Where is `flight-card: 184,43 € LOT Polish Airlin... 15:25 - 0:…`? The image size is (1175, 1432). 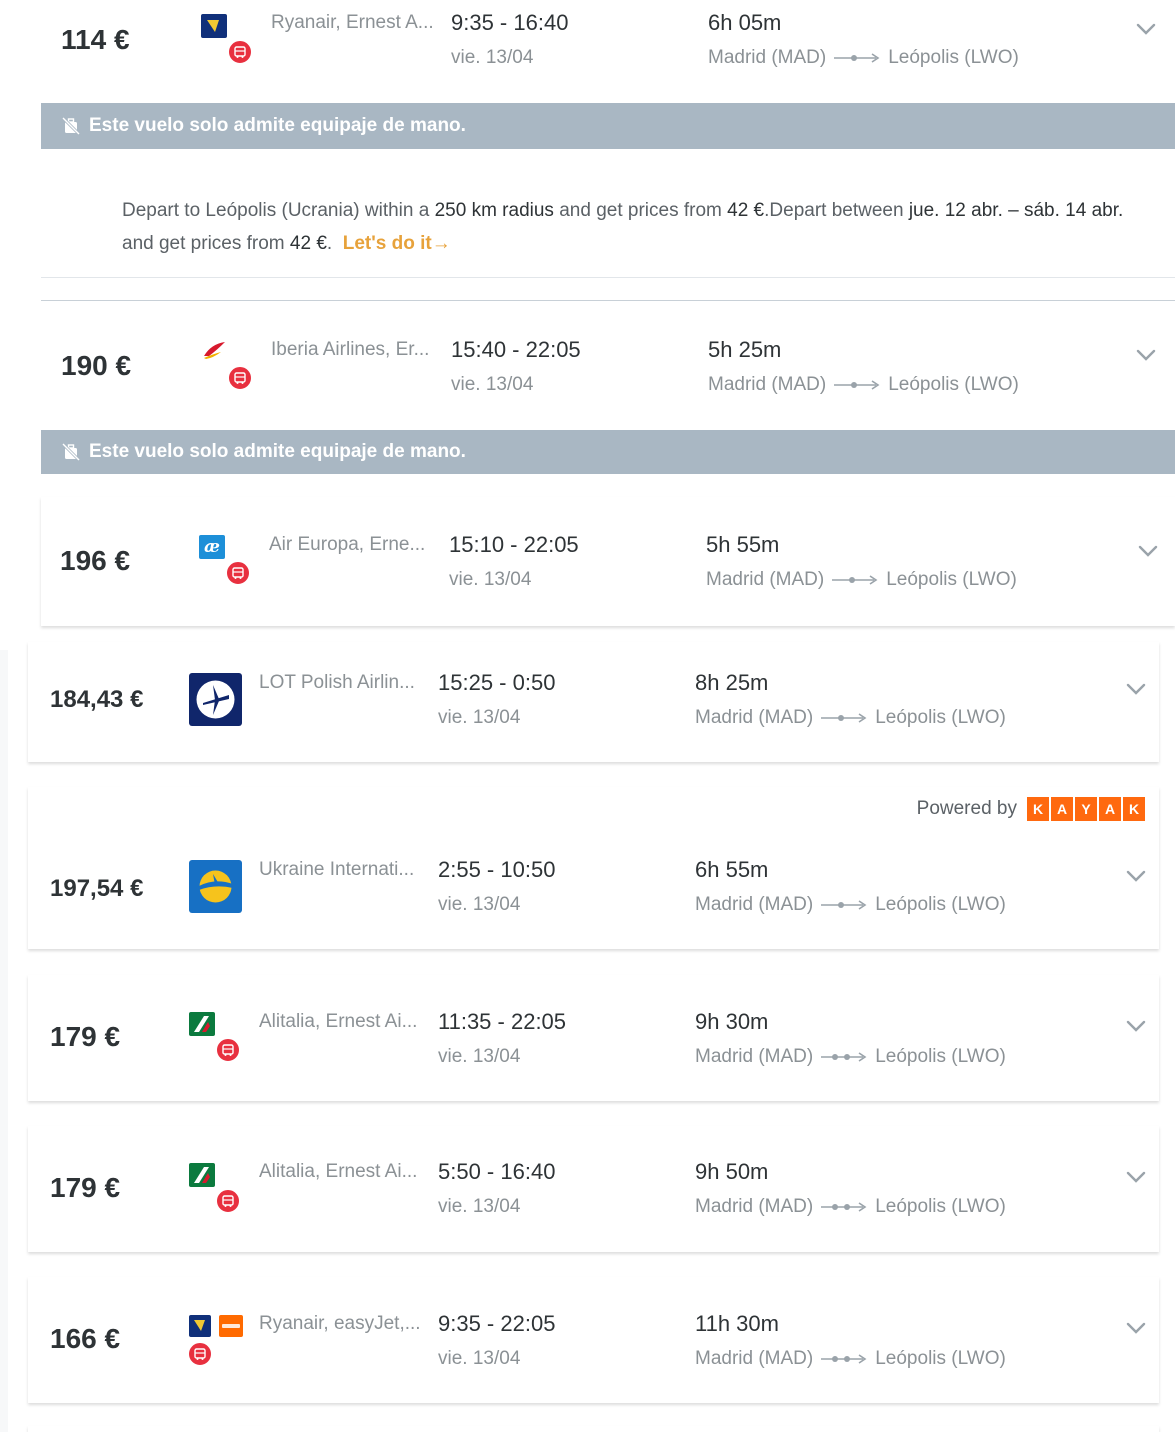 flight-card: 184,43 € LOT Polish Airlin... 15:25 - 0:… is located at coordinates (593, 702).